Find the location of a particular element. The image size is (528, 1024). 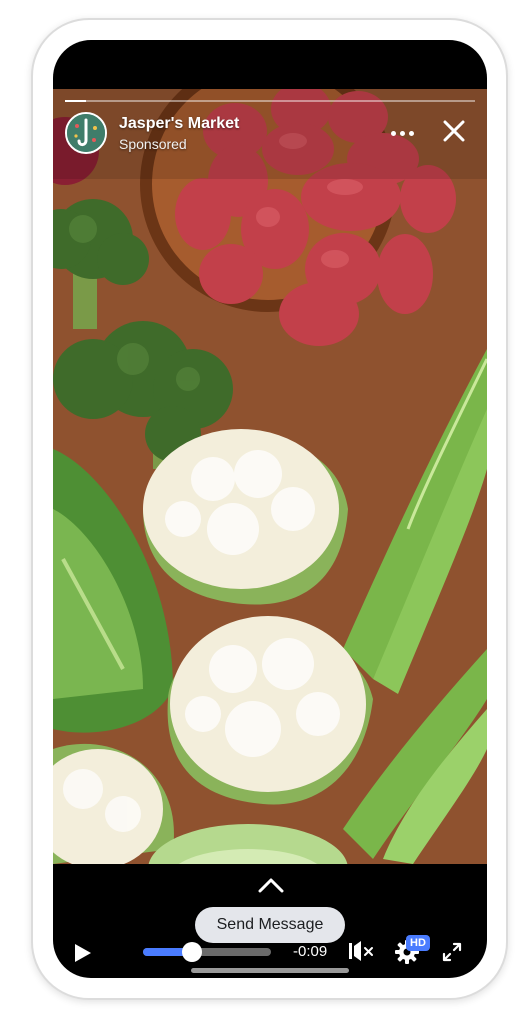

chevron-up-icon is located at coordinates (271, 885).